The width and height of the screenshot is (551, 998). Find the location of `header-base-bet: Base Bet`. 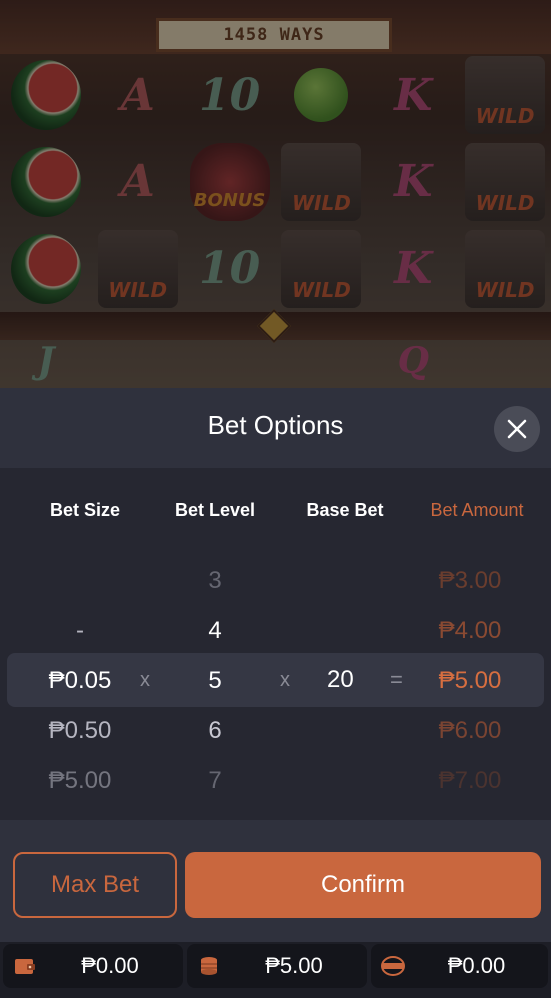

header-base-bet: Base Bet is located at coordinates (345, 510).